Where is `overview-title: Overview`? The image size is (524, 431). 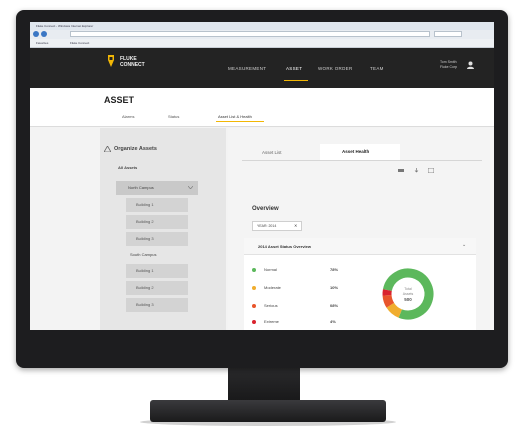
overview-title: Overview is located at coordinates (265, 209).